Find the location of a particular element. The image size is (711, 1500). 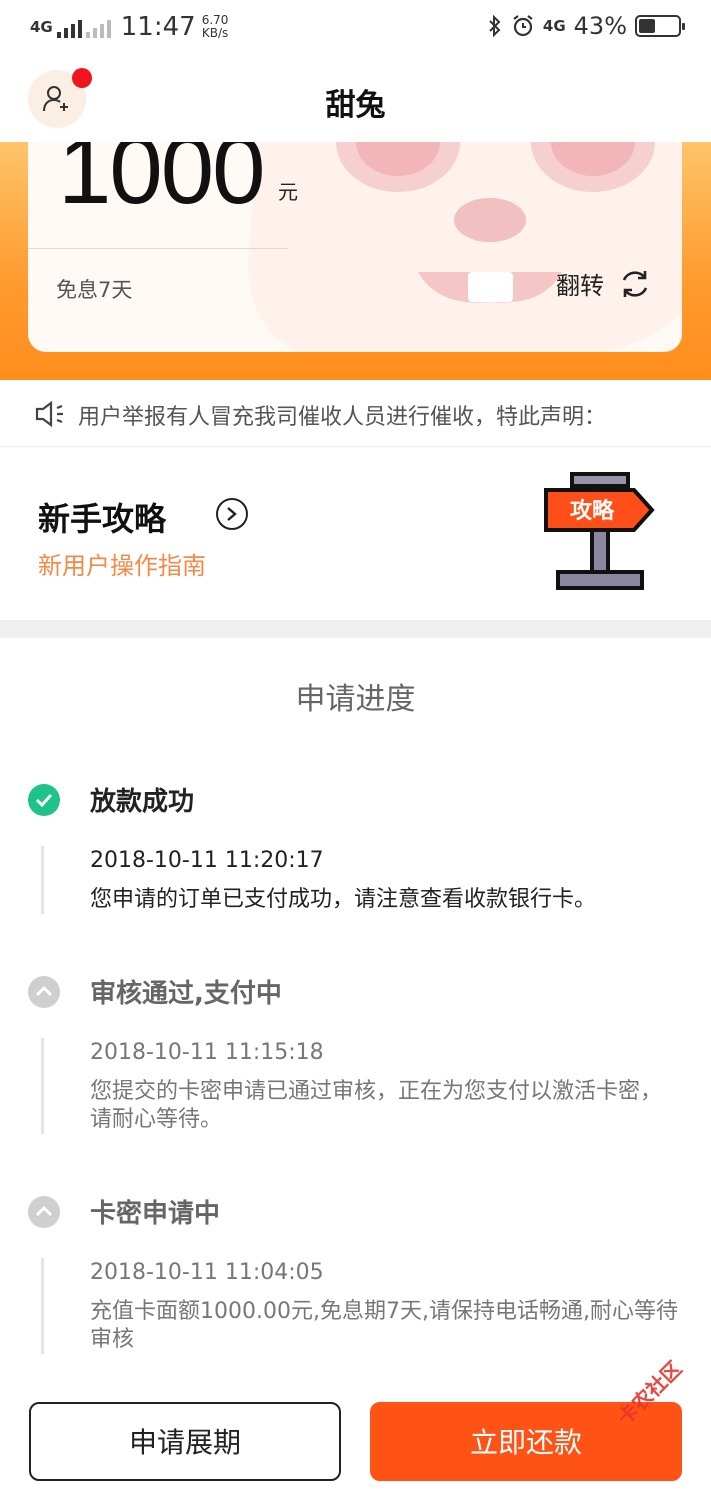

network-speed: 6.70 KB/s is located at coordinates (215, 27).